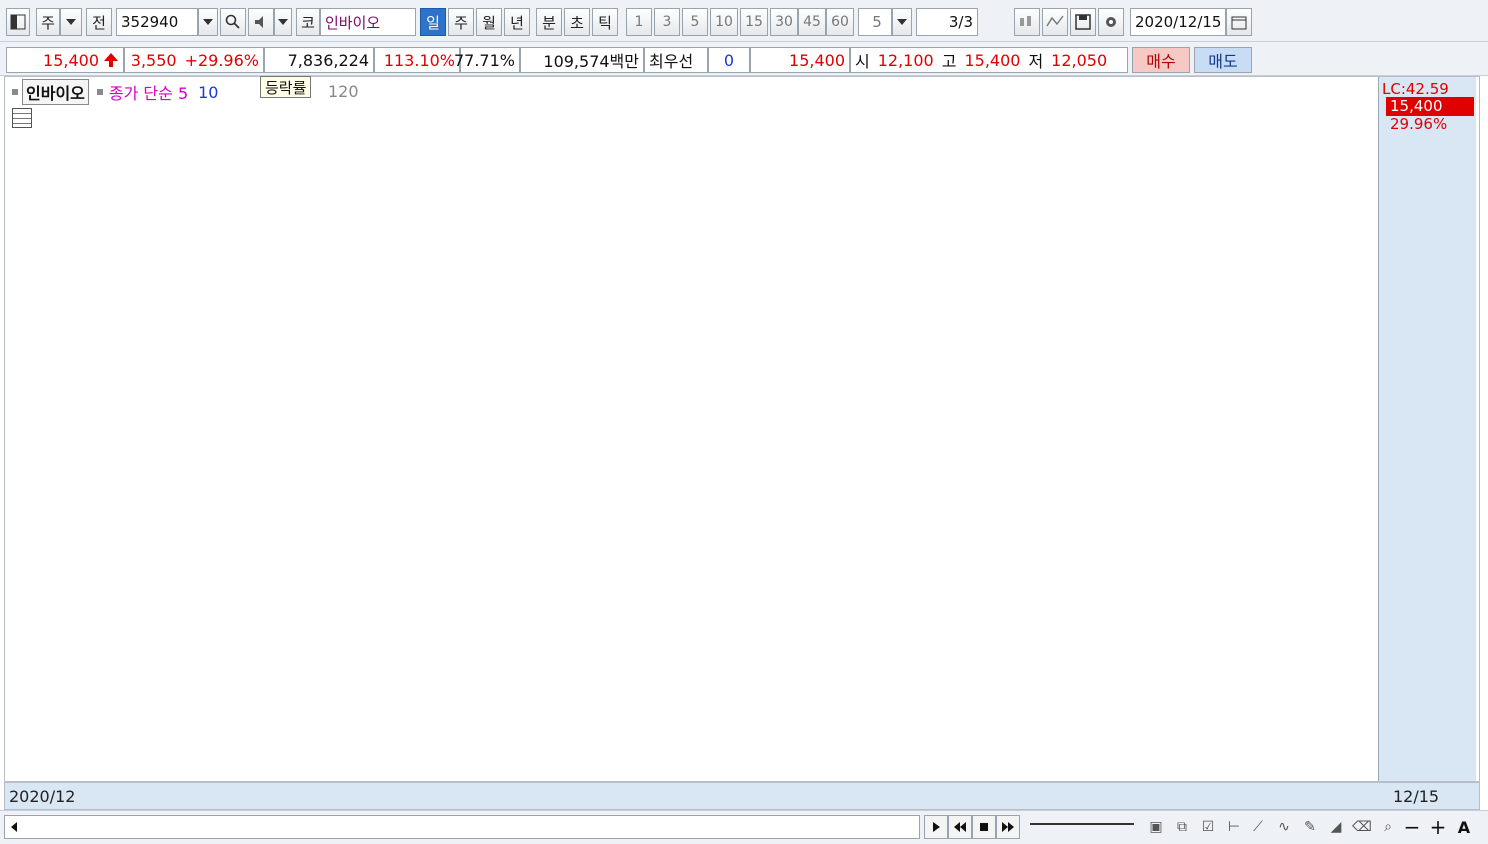 The height and width of the screenshot is (844, 1488). I want to click on fill-icon: ◢, so click(1336, 827).